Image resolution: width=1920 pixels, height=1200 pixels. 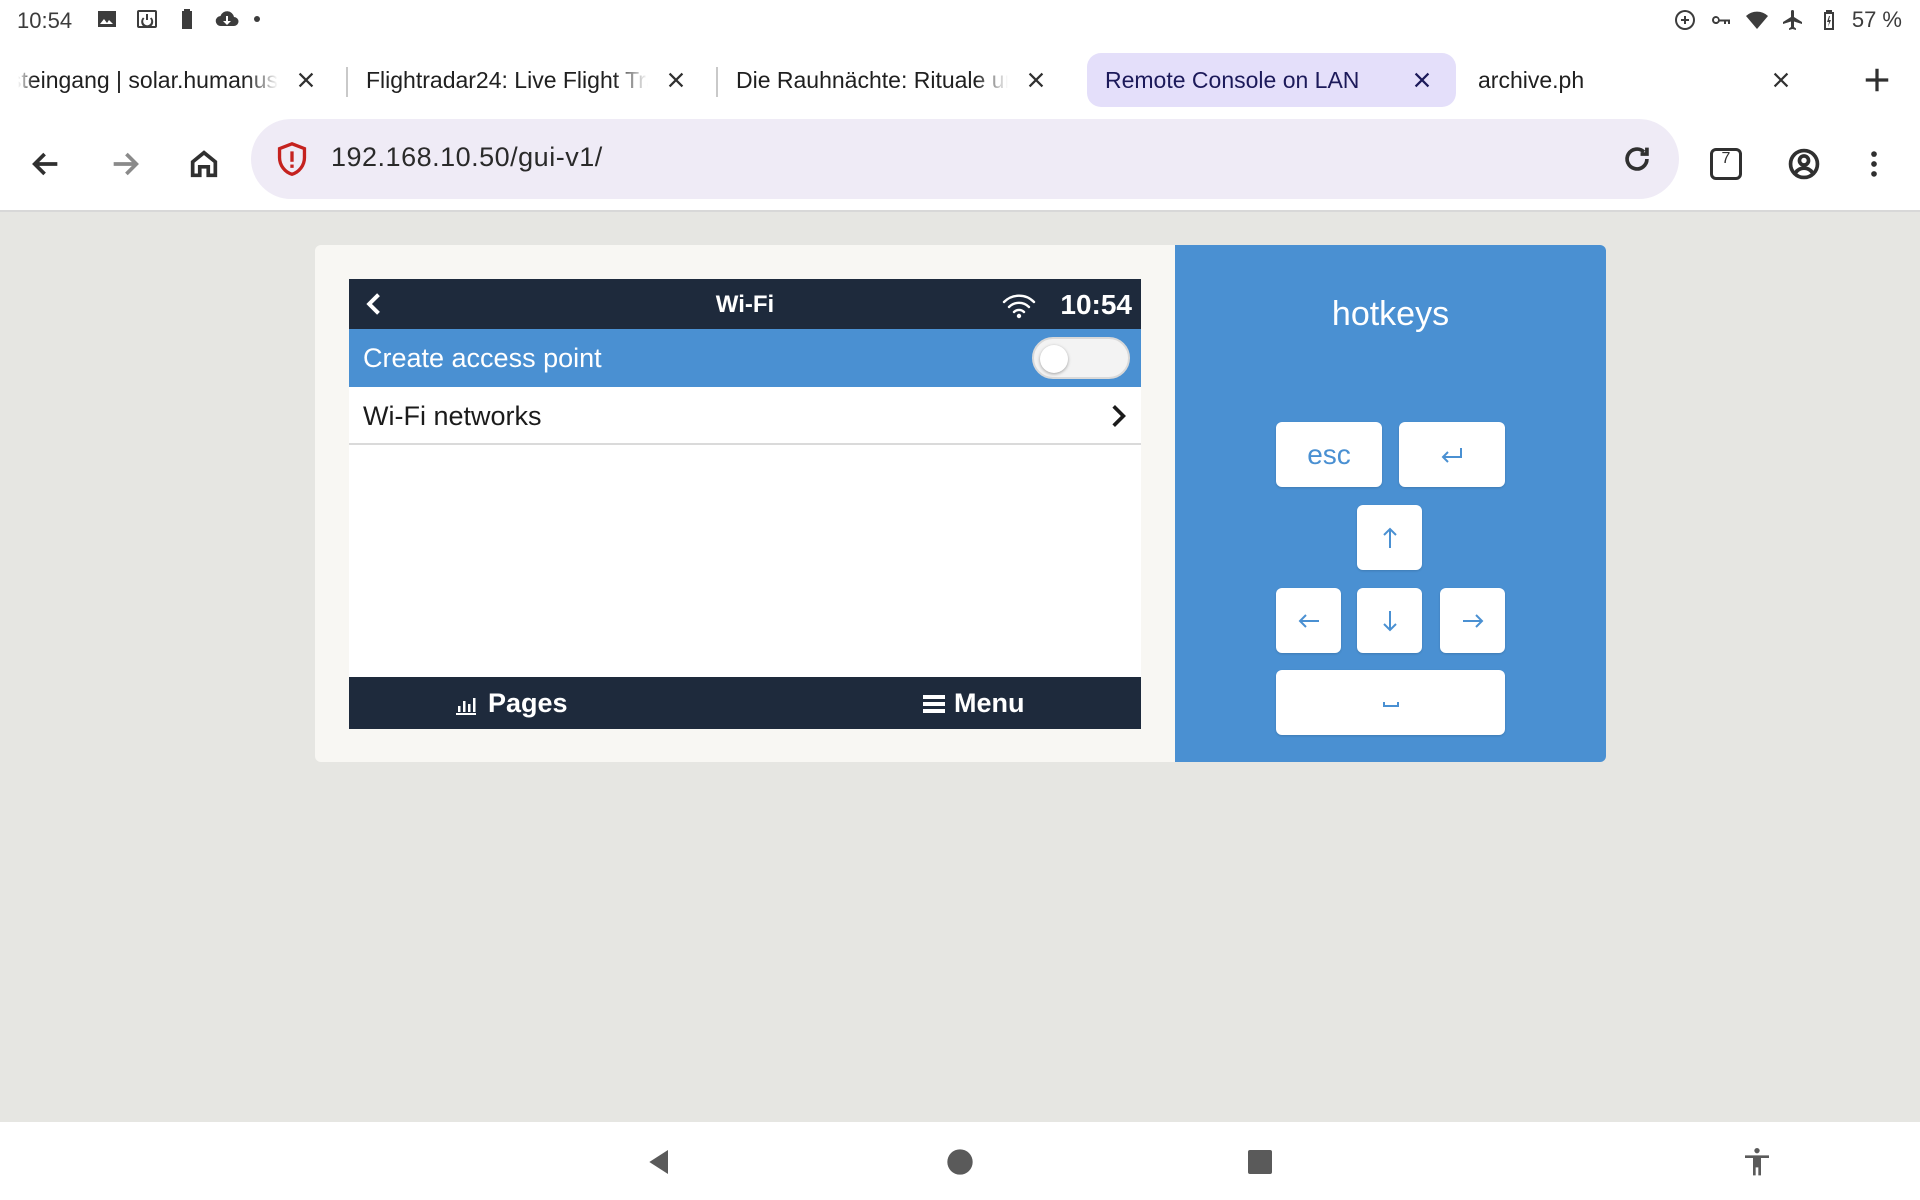 I want to click on menu-label: Menu, so click(x=989, y=703).